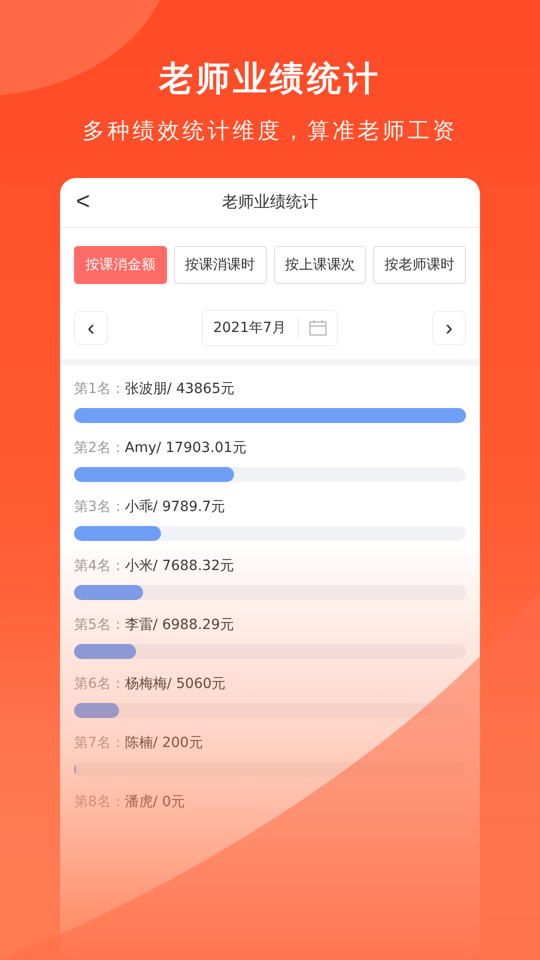 The image size is (540, 960). I want to click on filter-tab: 按课消课时, so click(220, 265).